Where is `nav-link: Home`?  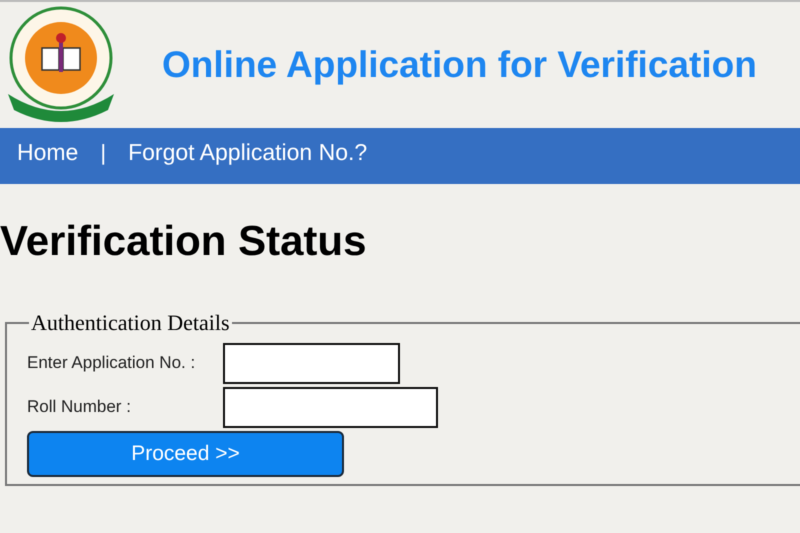
nav-link: Home is located at coordinates (47, 152).